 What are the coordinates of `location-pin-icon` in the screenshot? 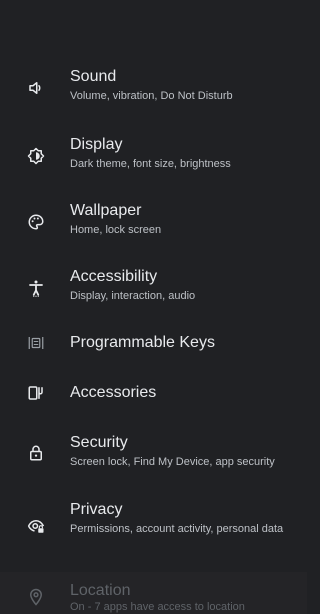 It's located at (36, 597).